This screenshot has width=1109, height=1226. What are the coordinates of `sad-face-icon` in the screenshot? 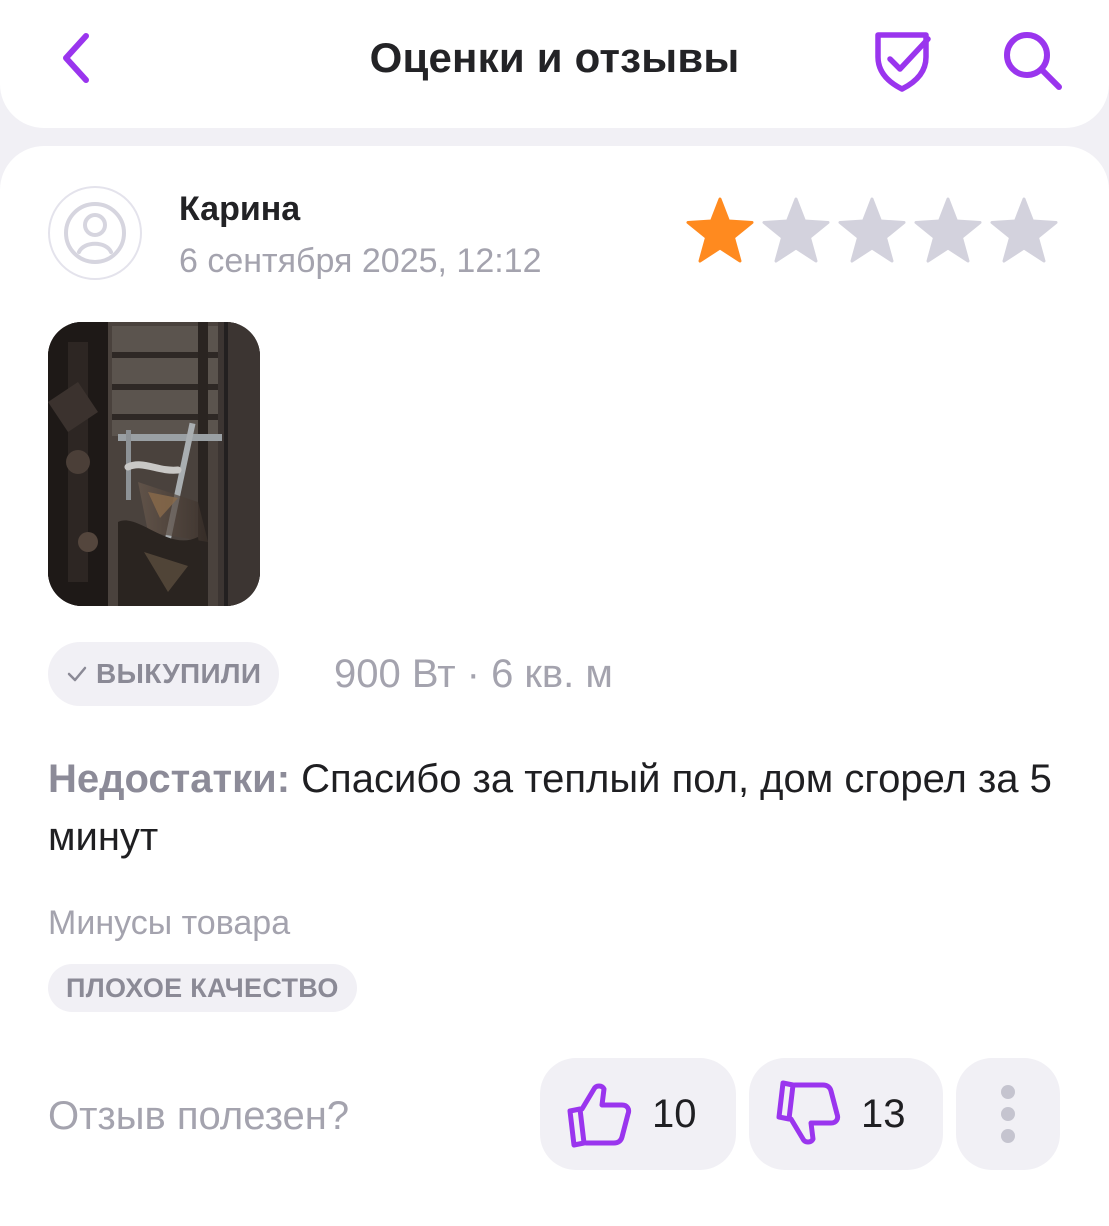 It's located at (95, 233).